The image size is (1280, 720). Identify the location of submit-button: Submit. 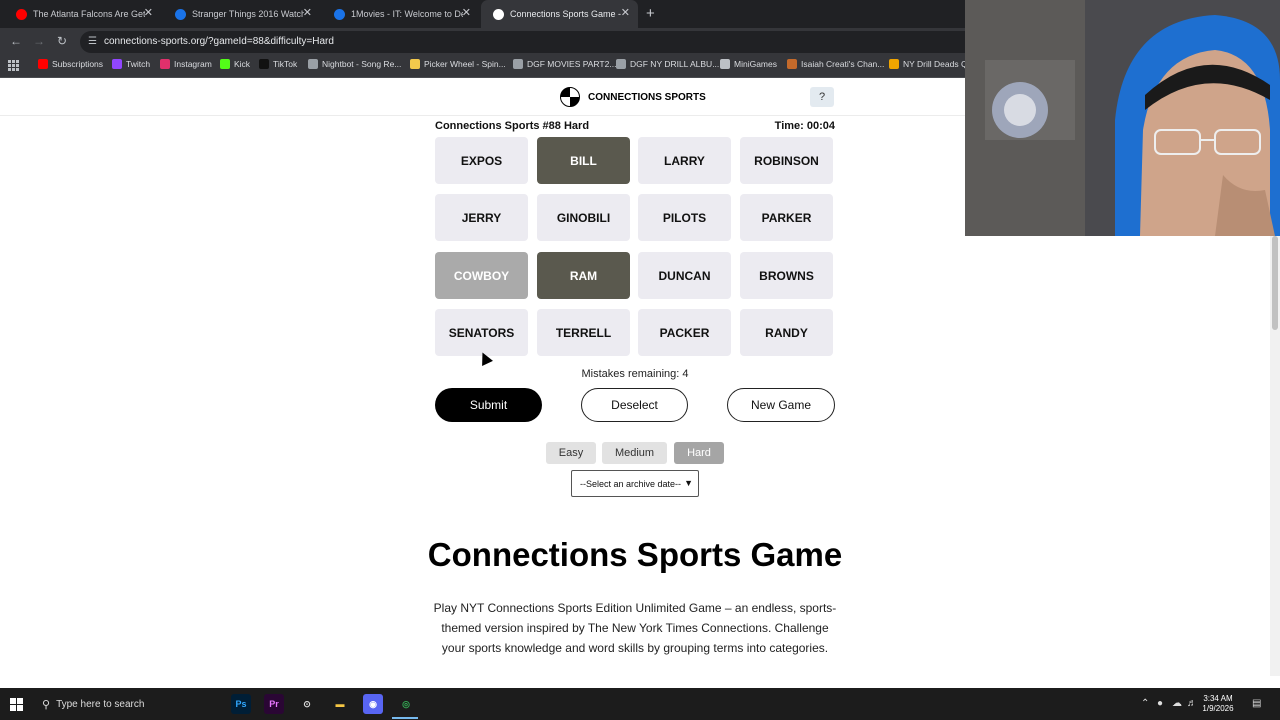
(488, 405).